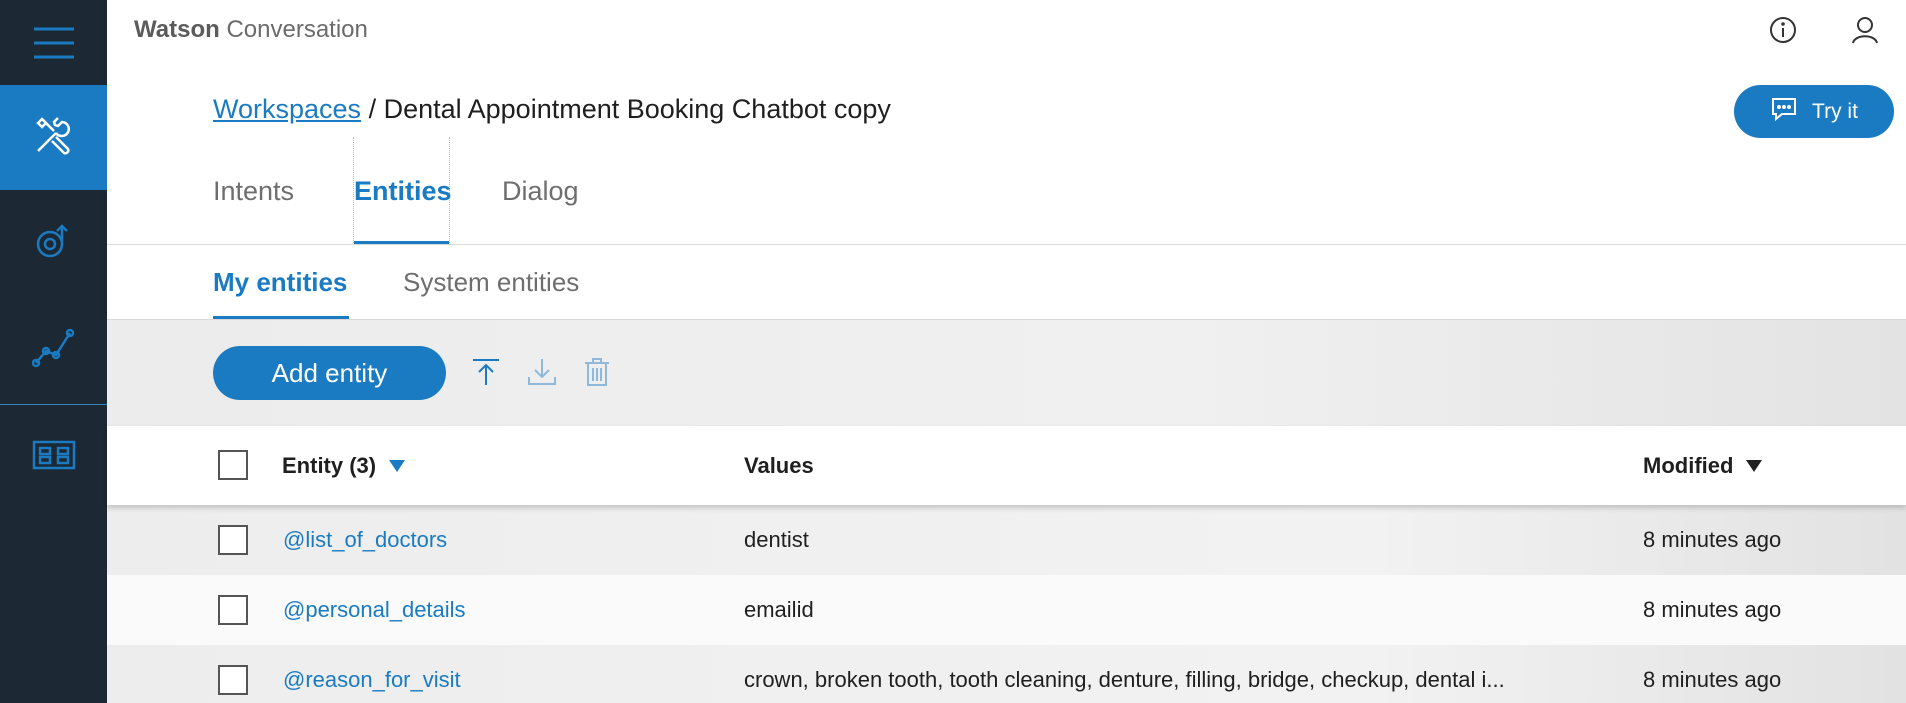 Image resolution: width=1906 pixels, height=703 pixels. I want to click on column-header-modified: Modified, so click(1703, 465).